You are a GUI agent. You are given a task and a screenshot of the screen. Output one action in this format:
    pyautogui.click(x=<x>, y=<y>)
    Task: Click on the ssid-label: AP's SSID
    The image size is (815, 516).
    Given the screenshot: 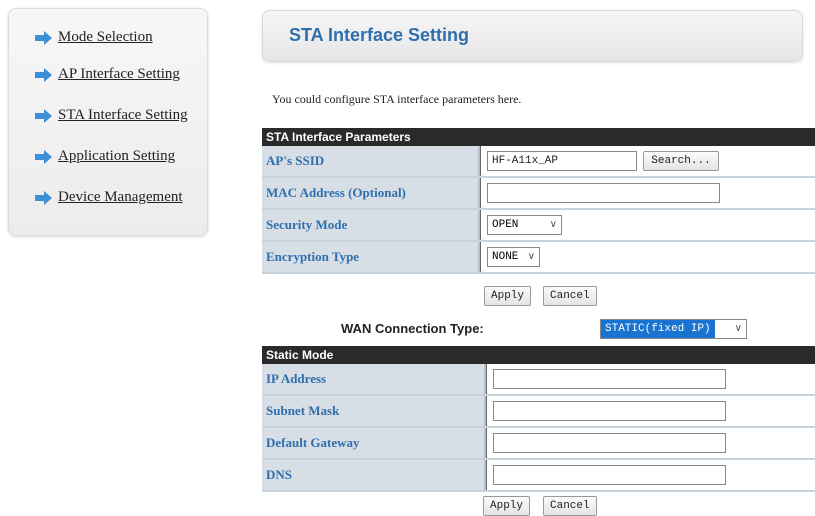 What is the action you would take?
    pyautogui.click(x=371, y=161)
    